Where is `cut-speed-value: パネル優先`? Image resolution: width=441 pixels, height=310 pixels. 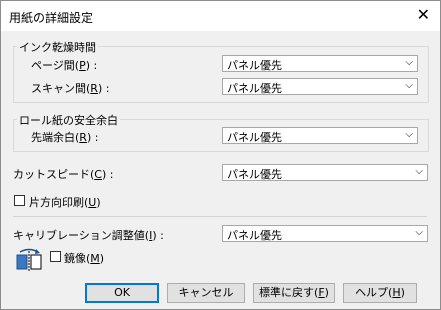
cut-speed-value: パネル優先 is located at coordinates (254, 174).